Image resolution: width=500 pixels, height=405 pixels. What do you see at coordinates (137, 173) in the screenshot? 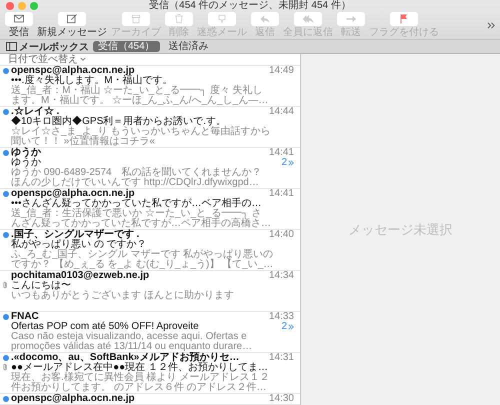
I see `message-preview: ゆうか 090-6489-2574 私の話を聞いてくれませんか？` at bounding box center [137, 173].